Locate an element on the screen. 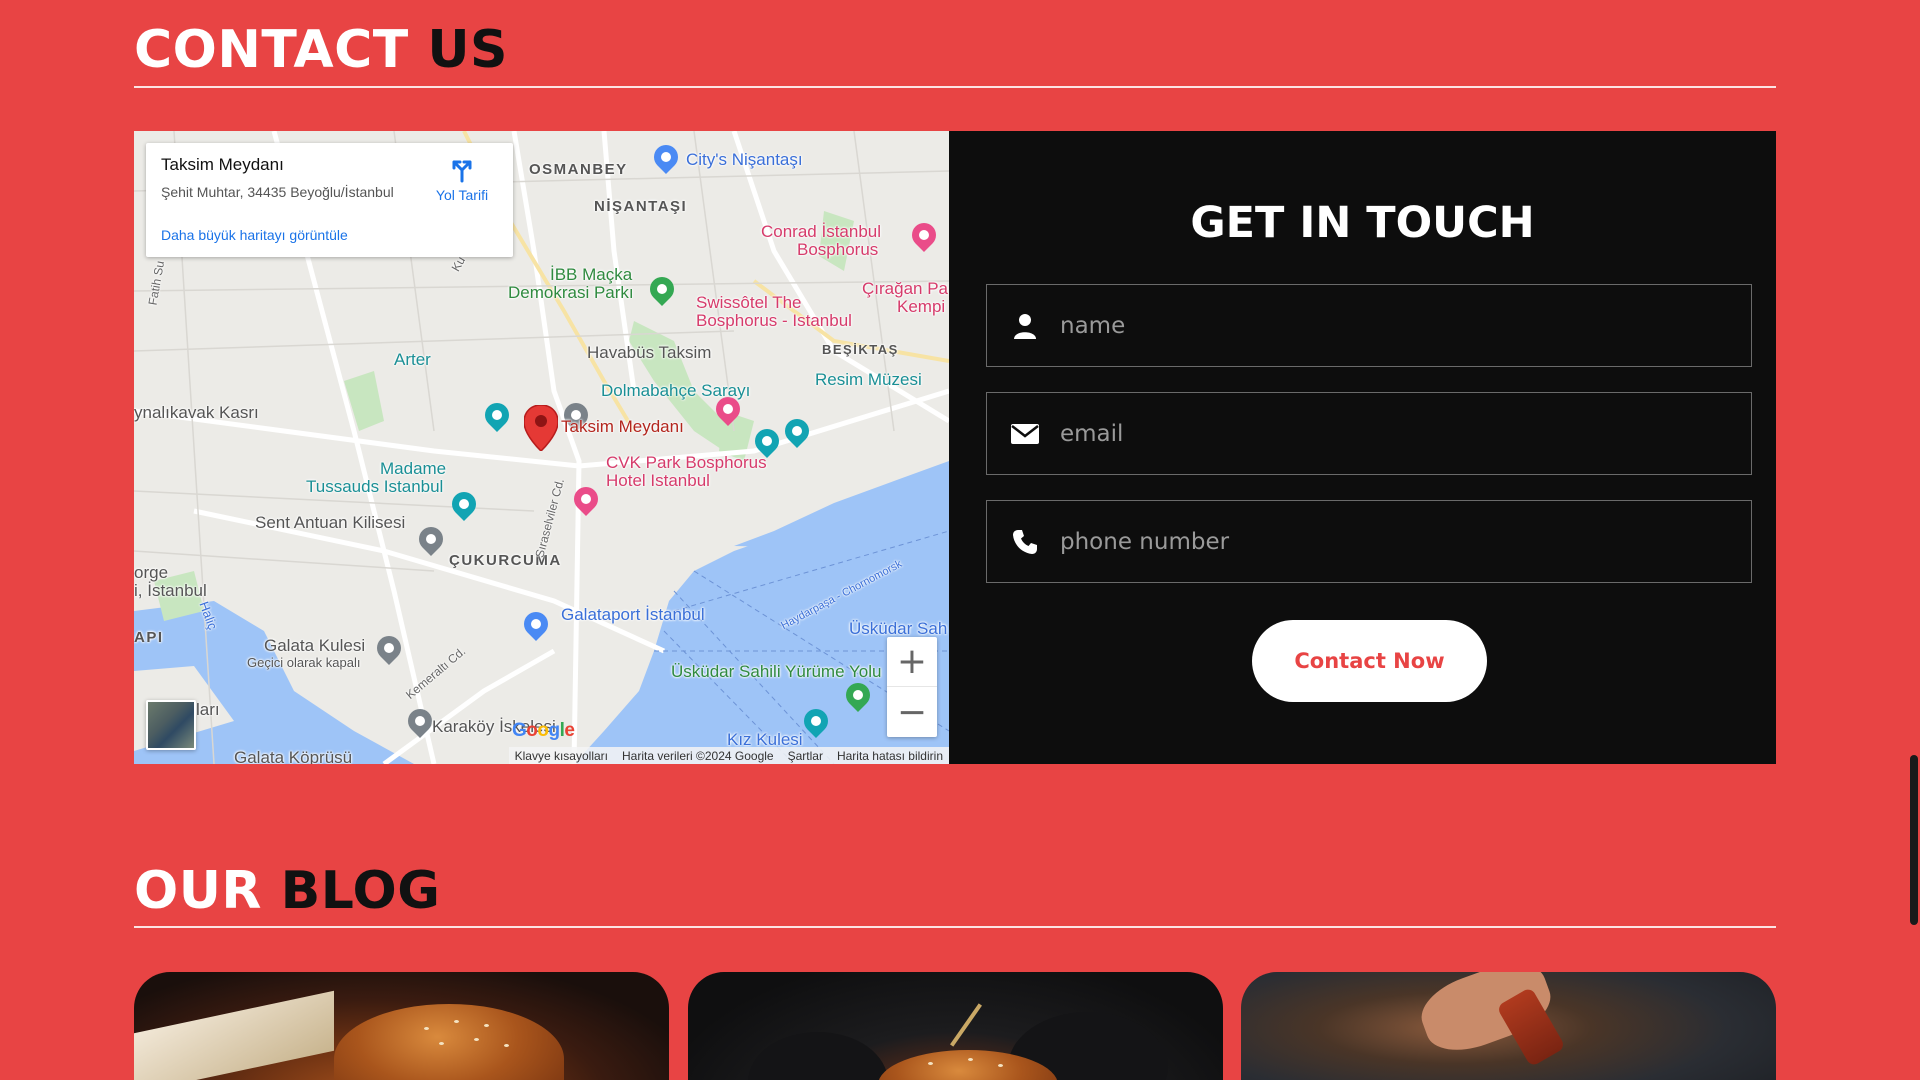 This screenshot has height=1080, width=1920. map-label: Taksim Meydanı is located at coordinates (622, 426).